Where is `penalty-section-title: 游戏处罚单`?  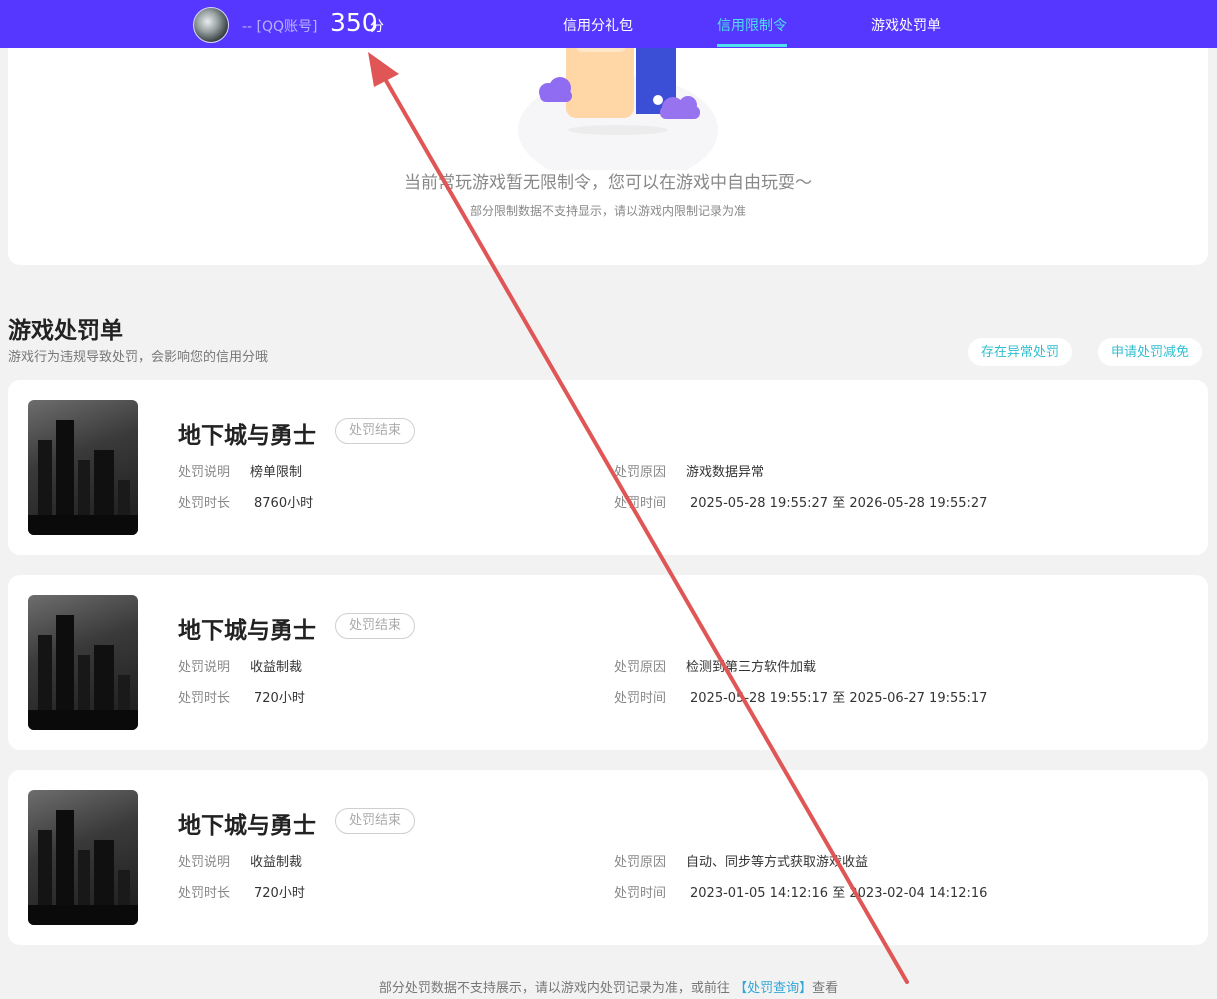
penalty-section-title: 游戏处罚单 is located at coordinates (65, 331).